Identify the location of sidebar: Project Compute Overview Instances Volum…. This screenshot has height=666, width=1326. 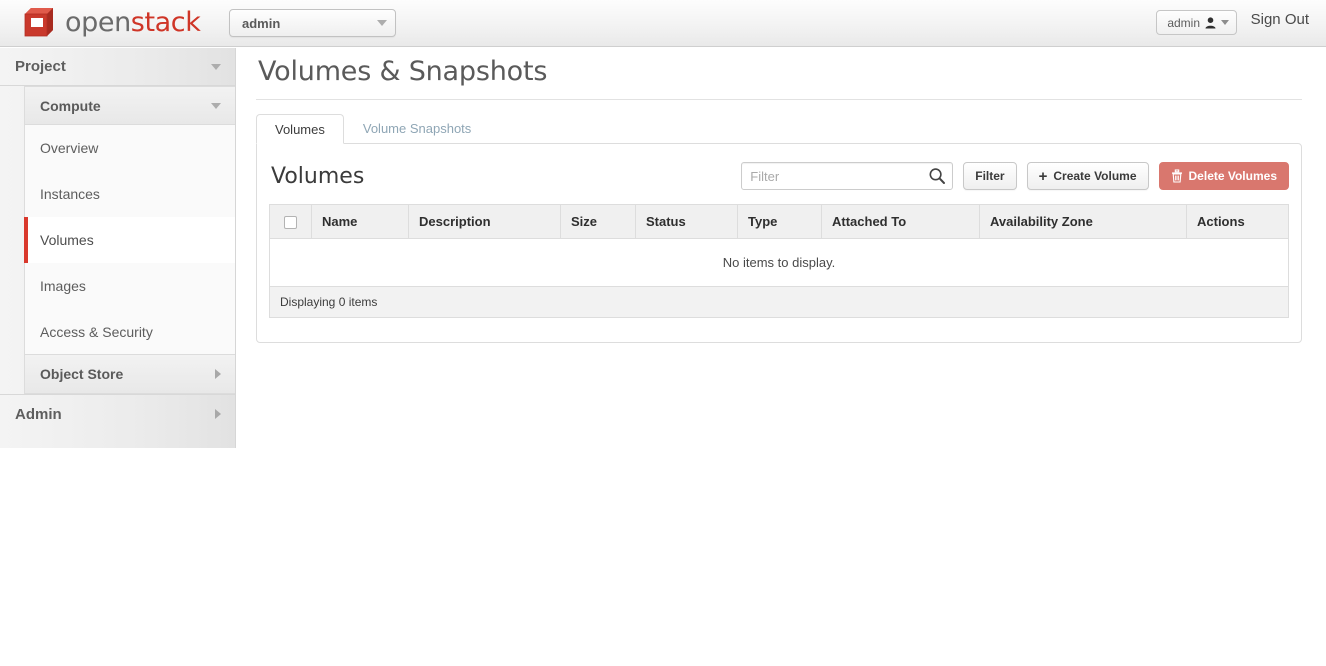
(118, 248).